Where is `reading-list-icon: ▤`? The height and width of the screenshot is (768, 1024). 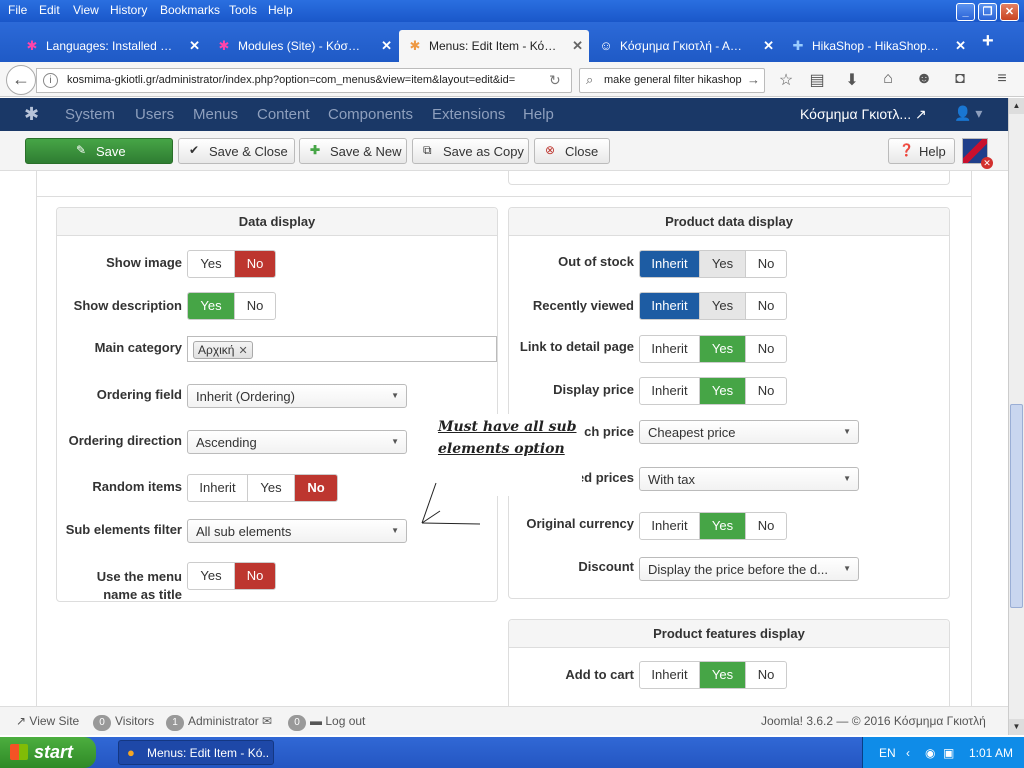
reading-list-icon: ▤ is located at coordinates (817, 80).